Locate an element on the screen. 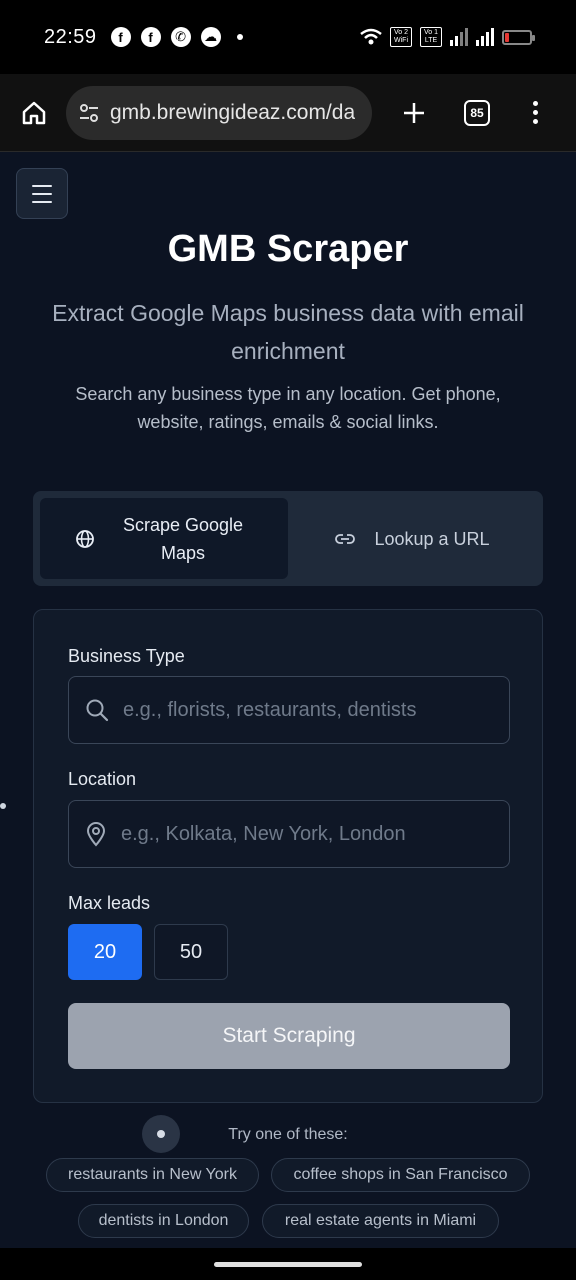 This screenshot has height=1280, width=576. notification-icons: f f ✆ ☁ is located at coordinates (176, 37).